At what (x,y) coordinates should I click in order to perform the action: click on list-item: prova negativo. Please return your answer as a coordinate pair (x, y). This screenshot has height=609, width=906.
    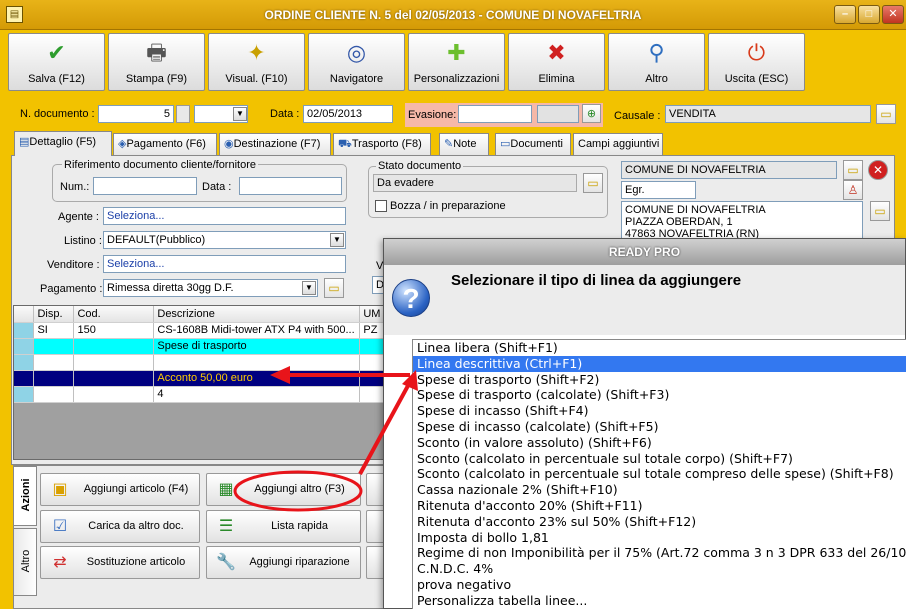
    Looking at the image, I should click on (659, 585).